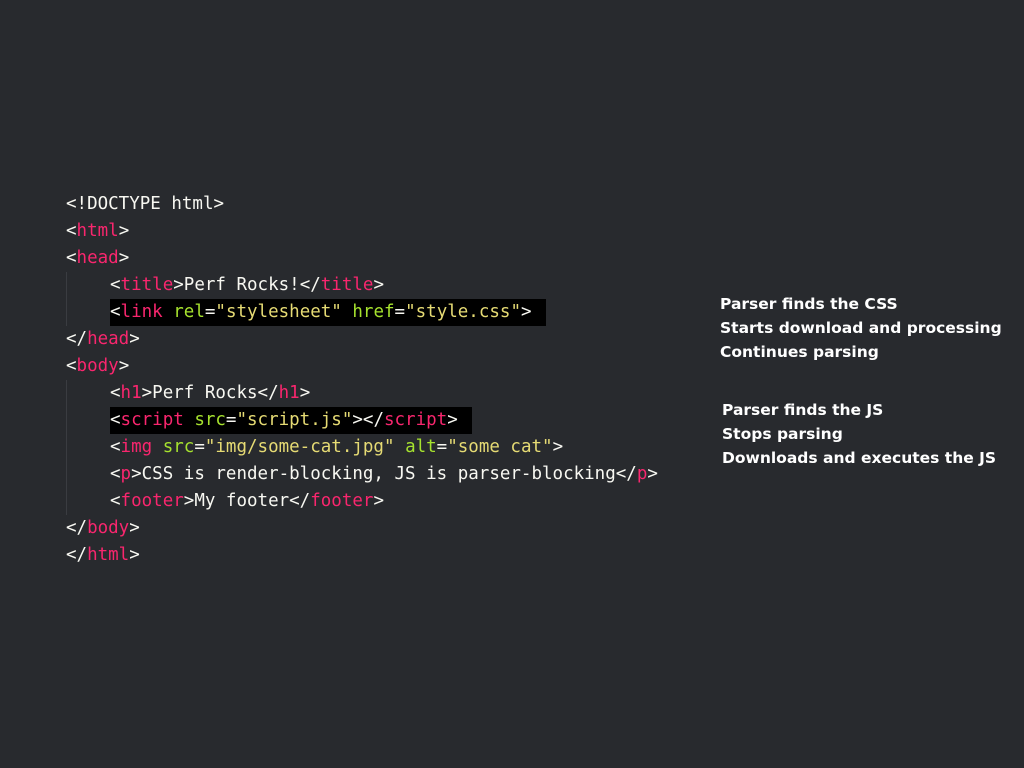  I want to click on code-line: <footer>My footer</footer>, so click(391, 501).